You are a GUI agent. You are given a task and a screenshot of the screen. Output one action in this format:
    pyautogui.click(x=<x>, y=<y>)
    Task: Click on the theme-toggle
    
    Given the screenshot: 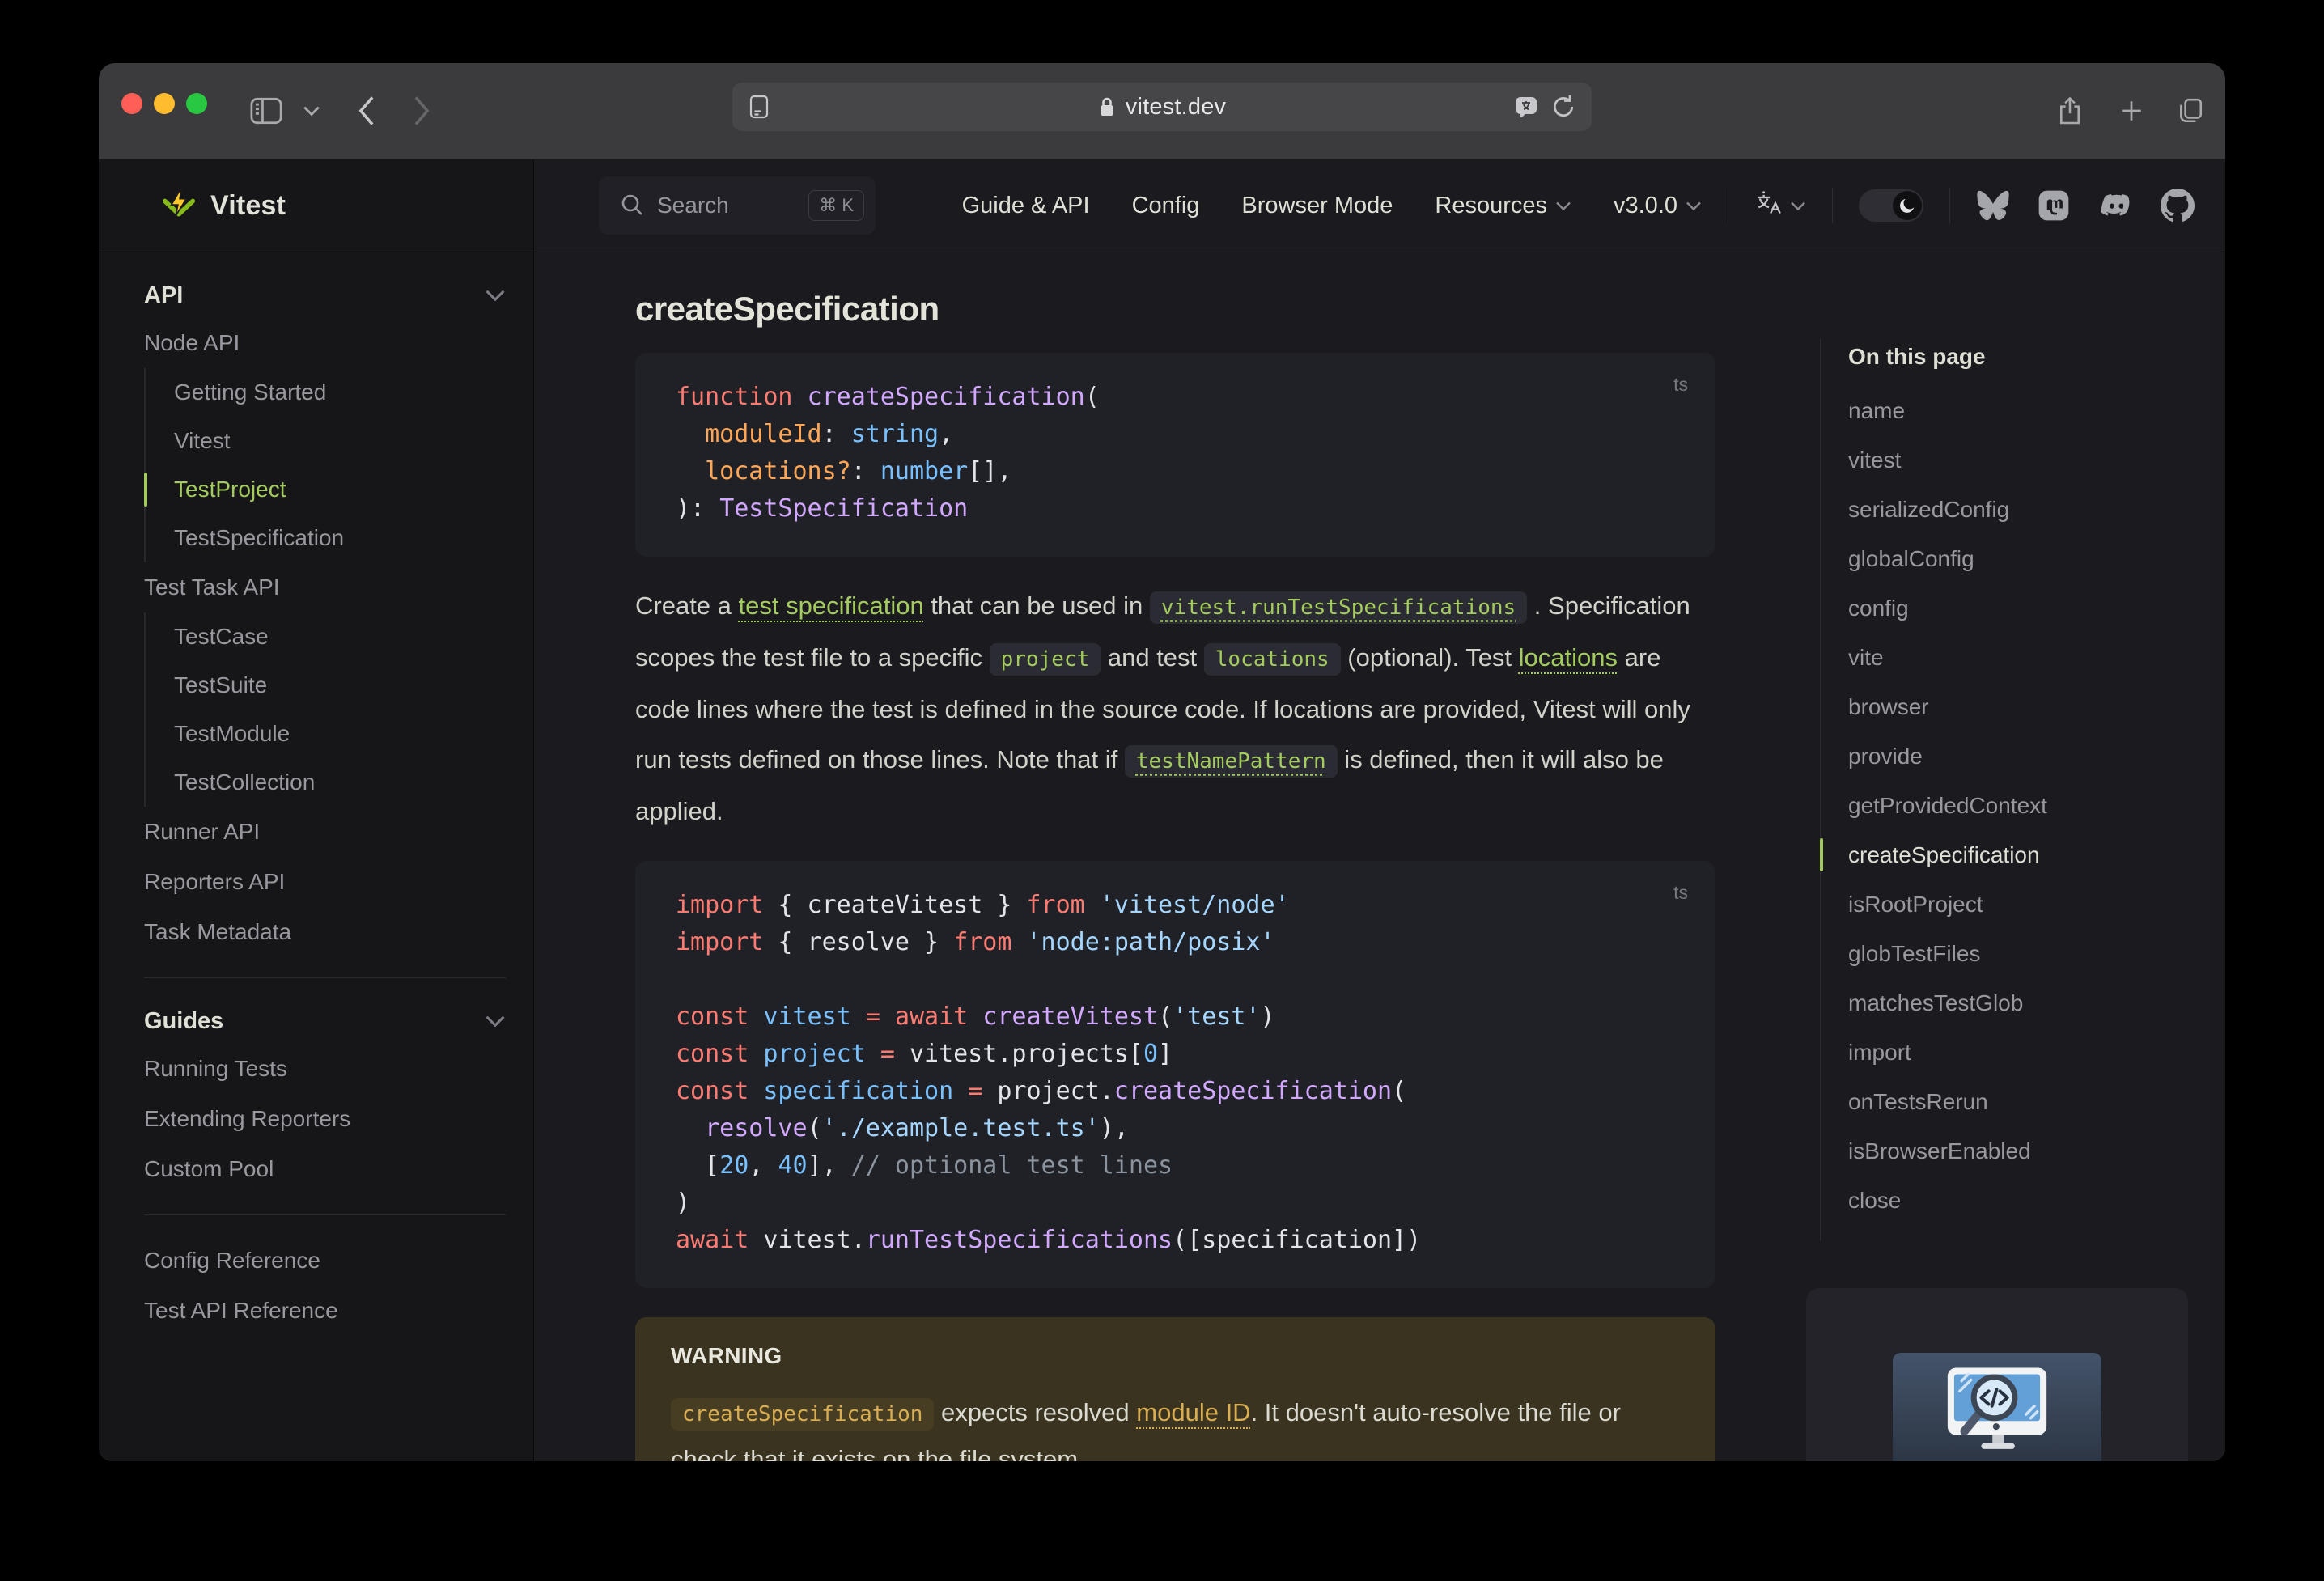 What is the action you would take?
    pyautogui.click(x=1891, y=205)
    